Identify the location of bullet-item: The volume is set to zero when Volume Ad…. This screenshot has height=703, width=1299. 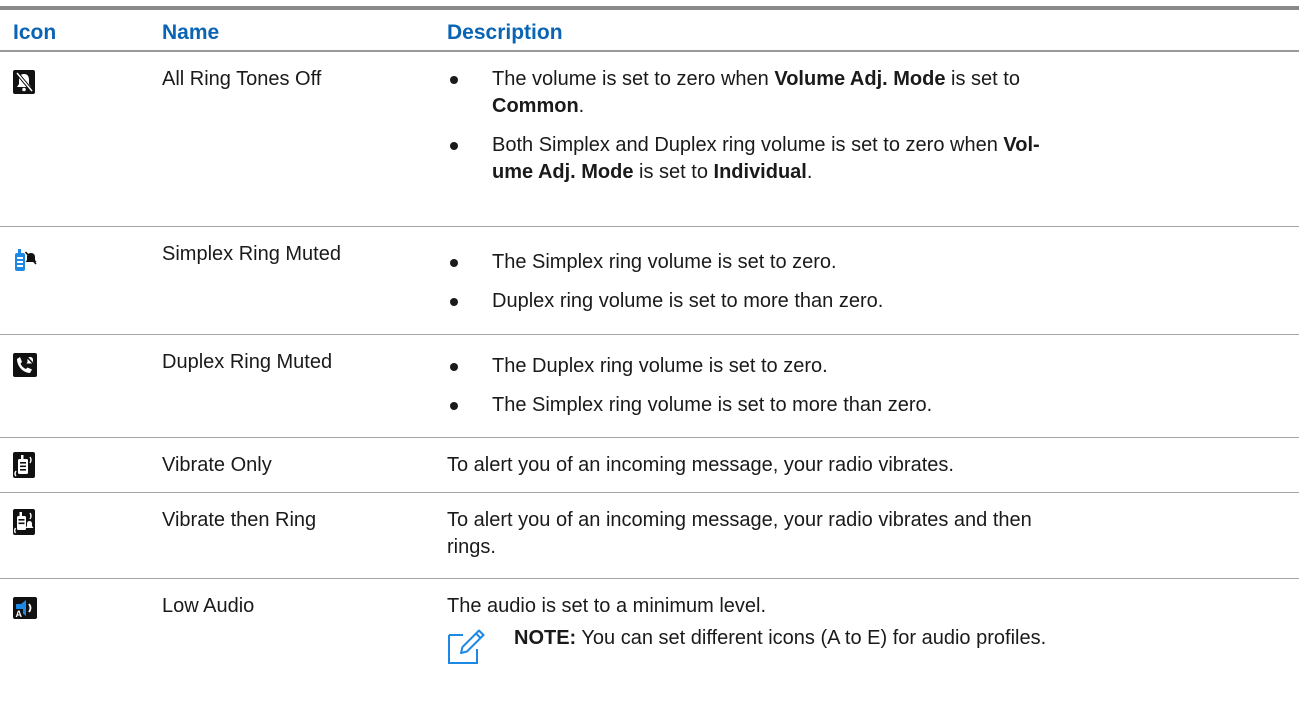
(862, 93).